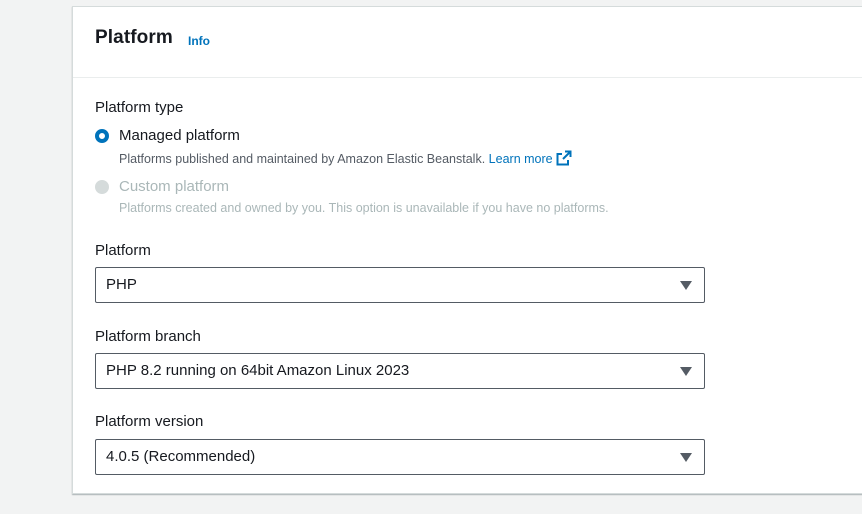  What do you see at coordinates (400, 285) in the screenshot?
I see `platform-select: PHP` at bounding box center [400, 285].